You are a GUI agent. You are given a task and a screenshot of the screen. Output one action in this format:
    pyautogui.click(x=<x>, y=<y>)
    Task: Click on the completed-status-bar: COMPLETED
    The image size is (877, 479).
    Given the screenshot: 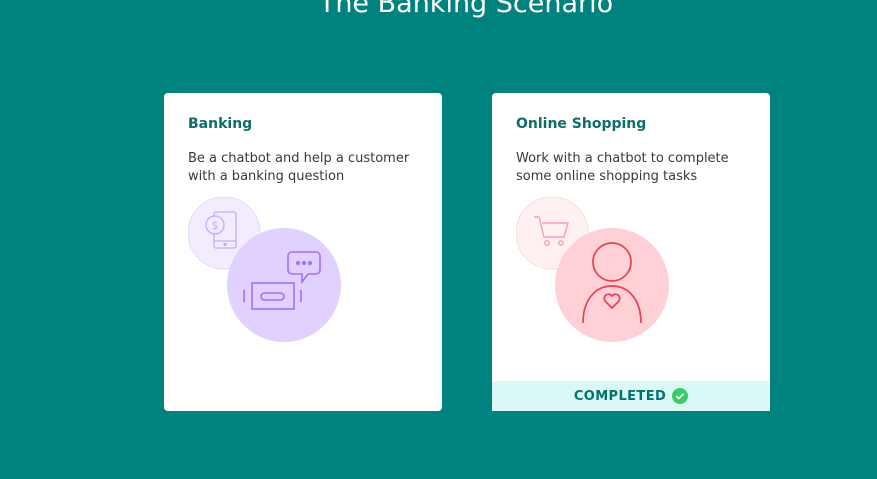 What is the action you would take?
    pyautogui.click(x=631, y=396)
    